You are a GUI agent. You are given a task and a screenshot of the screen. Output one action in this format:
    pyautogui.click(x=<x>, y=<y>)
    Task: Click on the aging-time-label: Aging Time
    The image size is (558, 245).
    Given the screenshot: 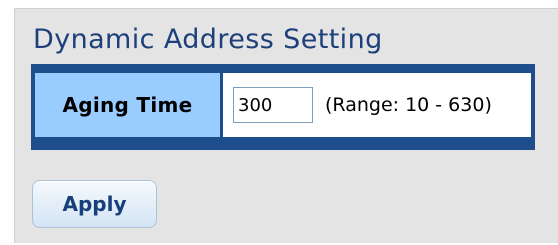 What is the action you would take?
    pyautogui.click(x=127, y=105)
    